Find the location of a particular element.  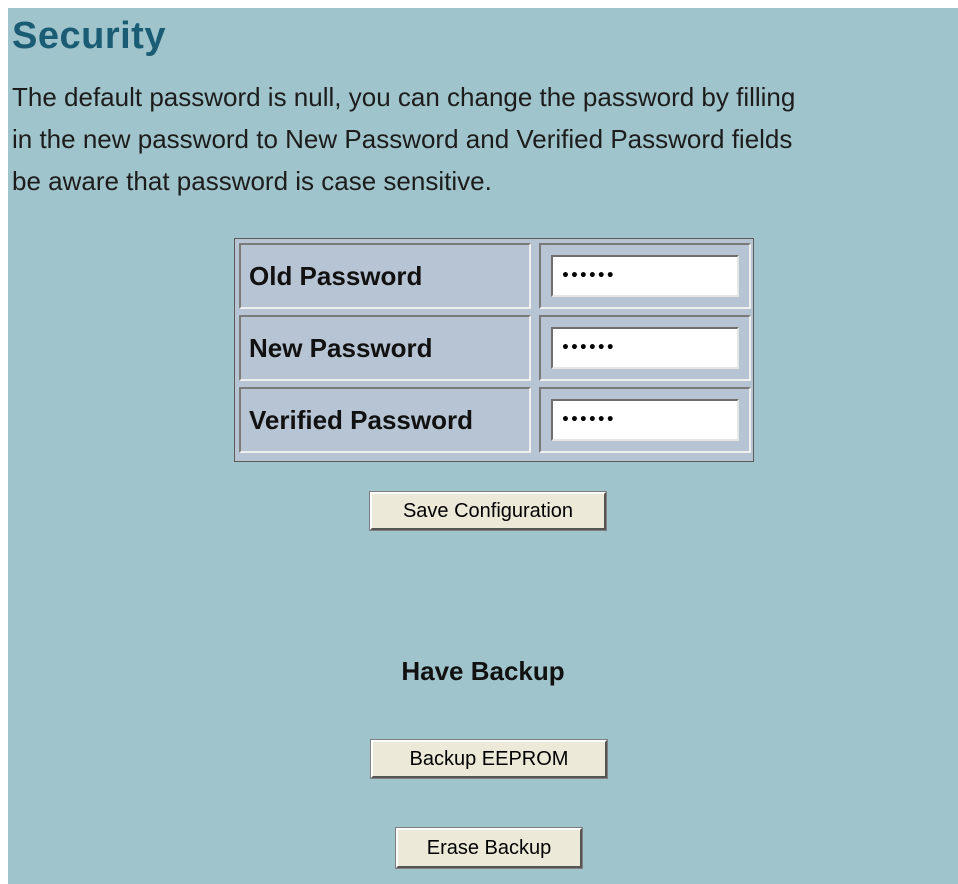

new-password-cell: •••••• is located at coordinates (645, 348).